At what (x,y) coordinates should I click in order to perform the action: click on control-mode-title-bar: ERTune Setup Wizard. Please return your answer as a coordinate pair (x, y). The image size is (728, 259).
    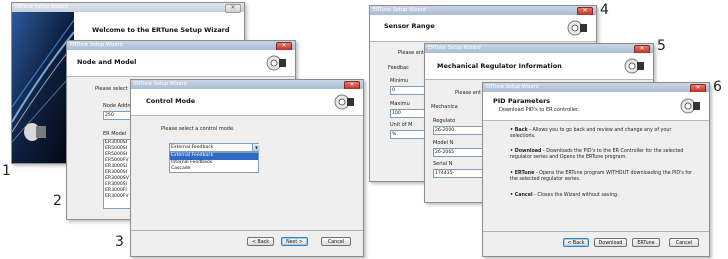
    Looking at the image, I should click on (247, 84).